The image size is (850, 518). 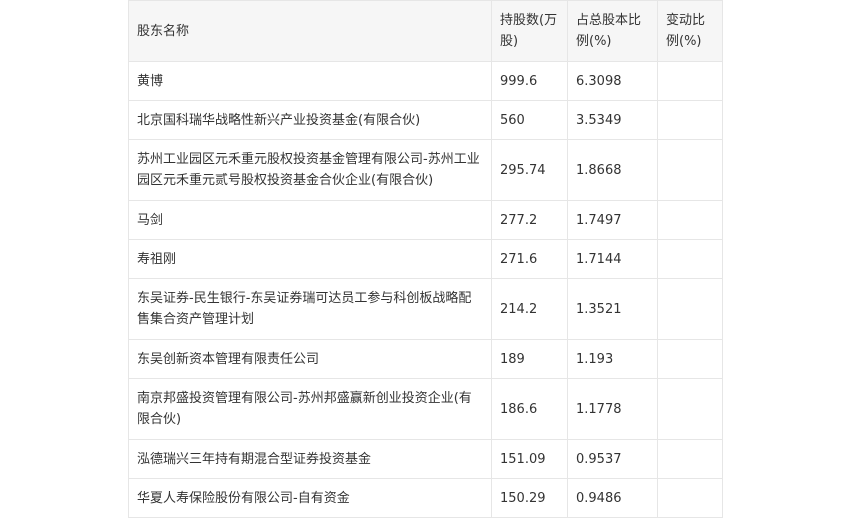 I want to click on shareholder-name: 东吴证券-民生银行-东吴证券瑞可达员工参与科创板战略配售集合资产管理计划, so click(x=310, y=309).